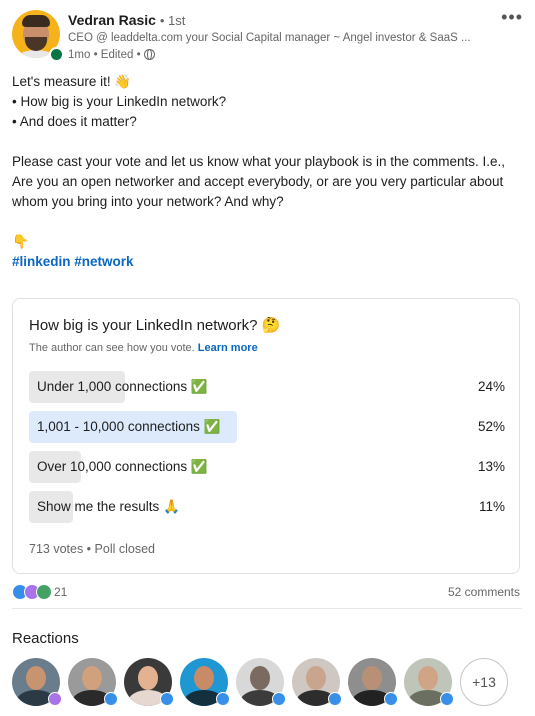  Describe the element at coordinates (104, 55) in the screenshot. I see `post-time: 1mo • Edited •` at that location.